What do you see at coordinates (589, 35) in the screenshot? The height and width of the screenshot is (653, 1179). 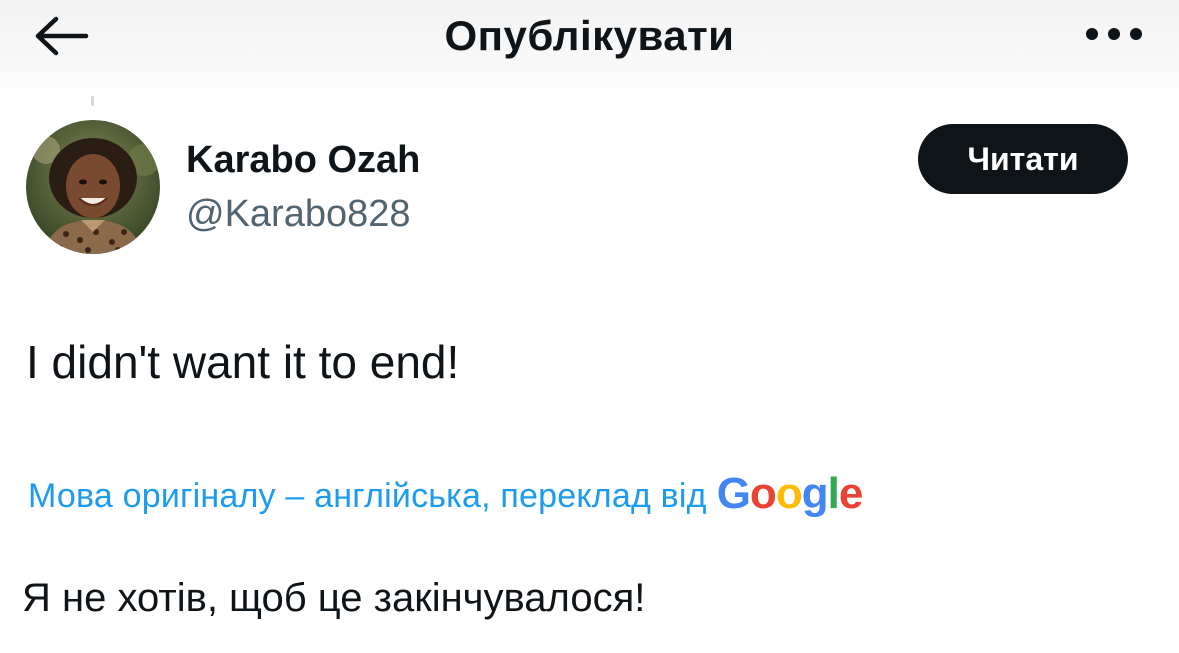 I see `page-title: Опублікувати` at bounding box center [589, 35].